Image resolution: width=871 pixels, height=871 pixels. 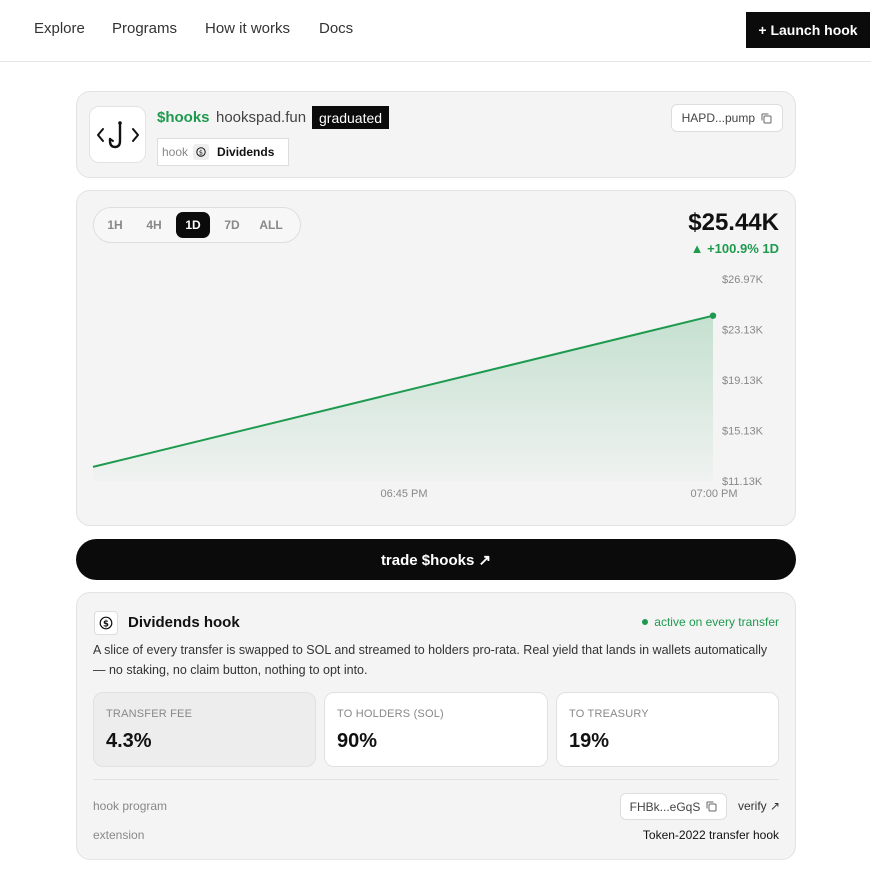 I want to click on token-address: HAPD...pump, so click(x=718, y=118).